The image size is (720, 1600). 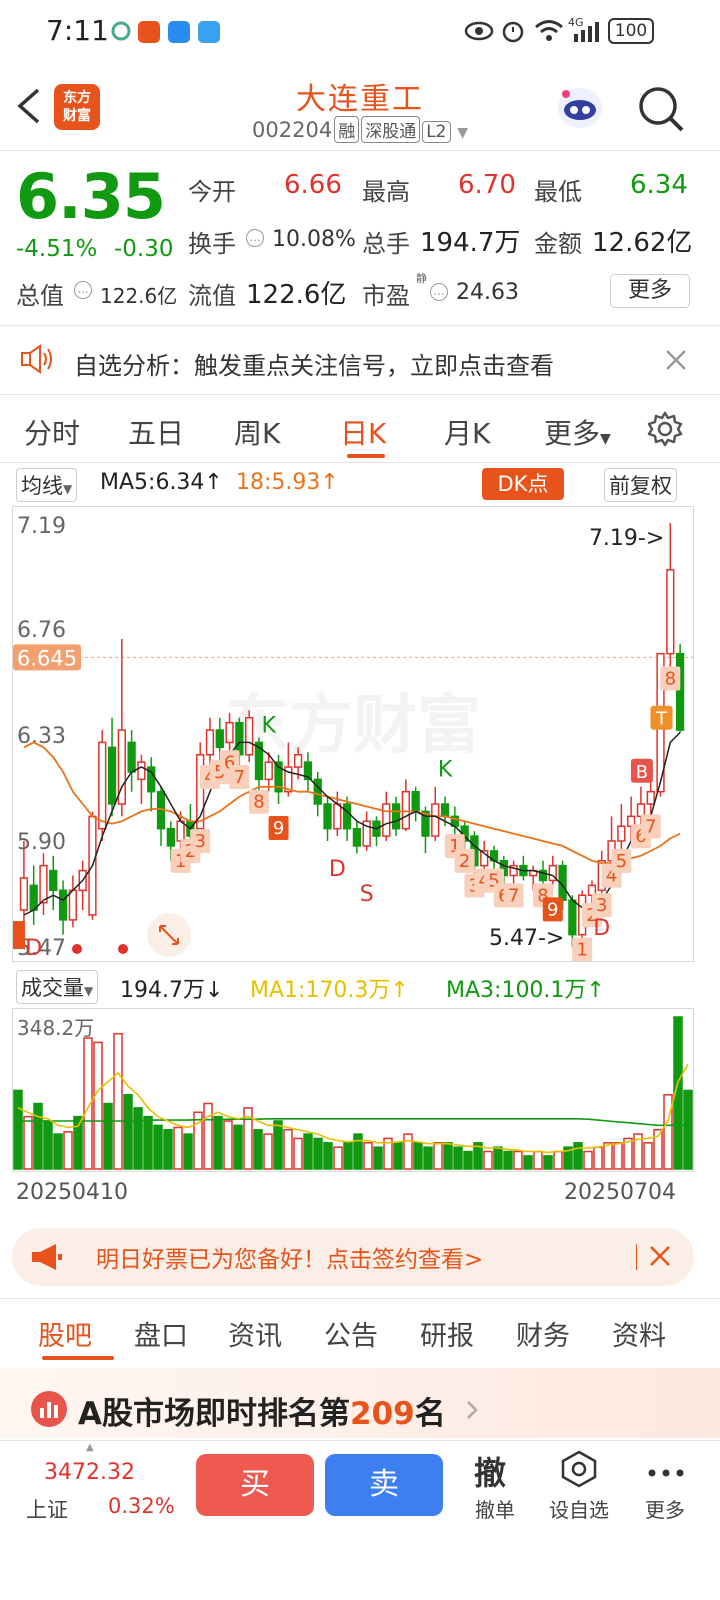 What do you see at coordinates (57, 249) in the screenshot?
I see `change-percent: -4.51%` at bounding box center [57, 249].